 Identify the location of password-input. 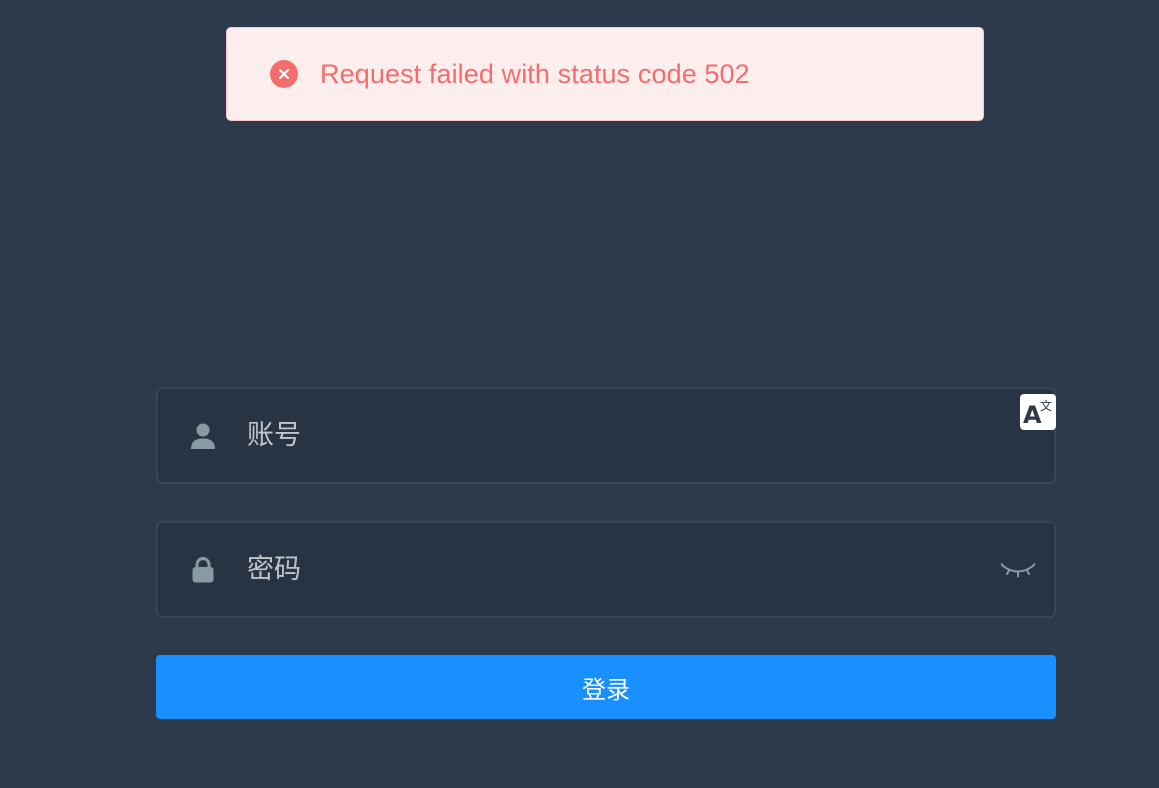
(622, 569).